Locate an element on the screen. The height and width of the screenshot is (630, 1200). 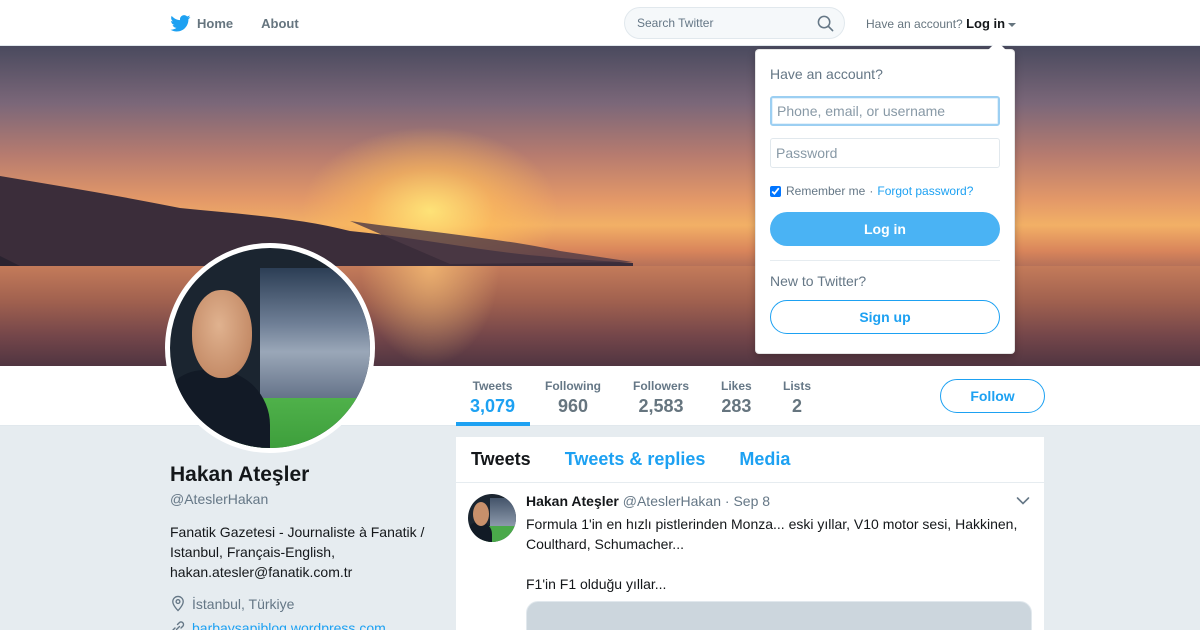
stat-label: Lists is located at coordinates (797, 386).